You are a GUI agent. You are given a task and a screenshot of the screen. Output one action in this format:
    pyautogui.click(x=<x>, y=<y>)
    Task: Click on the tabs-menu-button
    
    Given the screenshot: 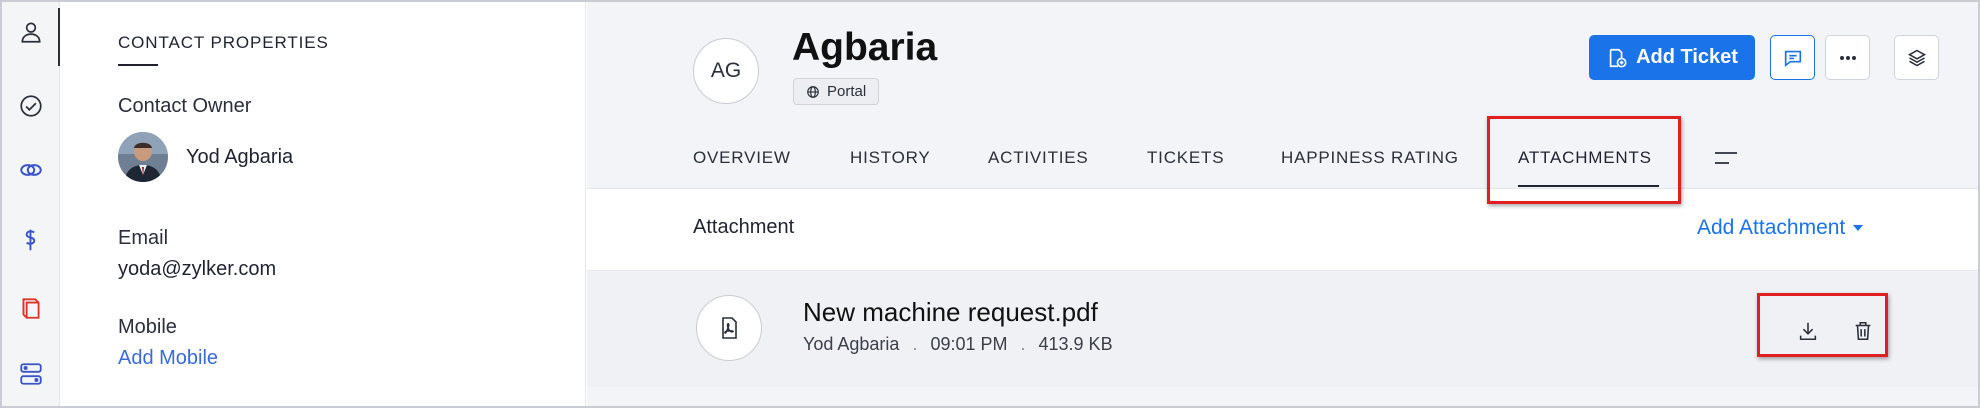 What is the action you would take?
    pyautogui.click(x=1726, y=160)
    